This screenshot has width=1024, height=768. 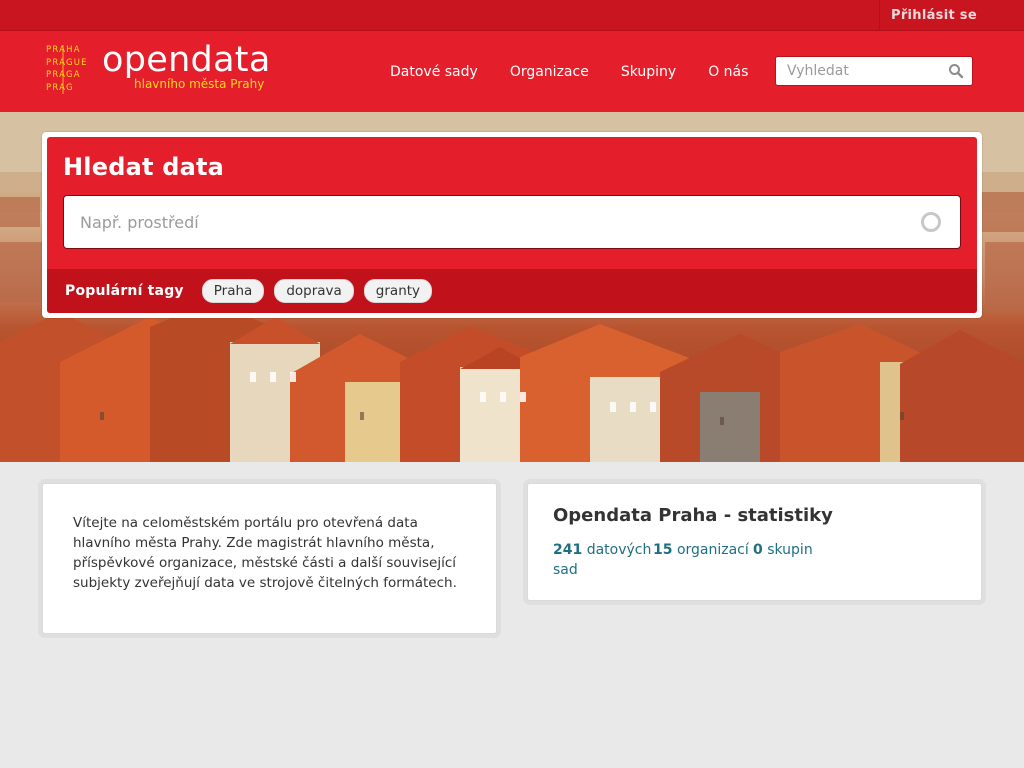 I want to click on logo-mark-line: PRAGA, so click(x=63, y=75).